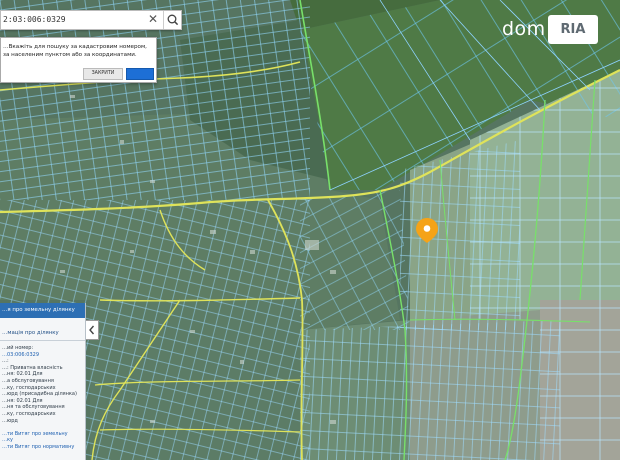 Image resolution: width=620 pixels, height=460 pixels. What do you see at coordinates (33, 407) in the screenshot?
I see `panel-field-line: …ня та обслуговування` at bounding box center [33, 407].